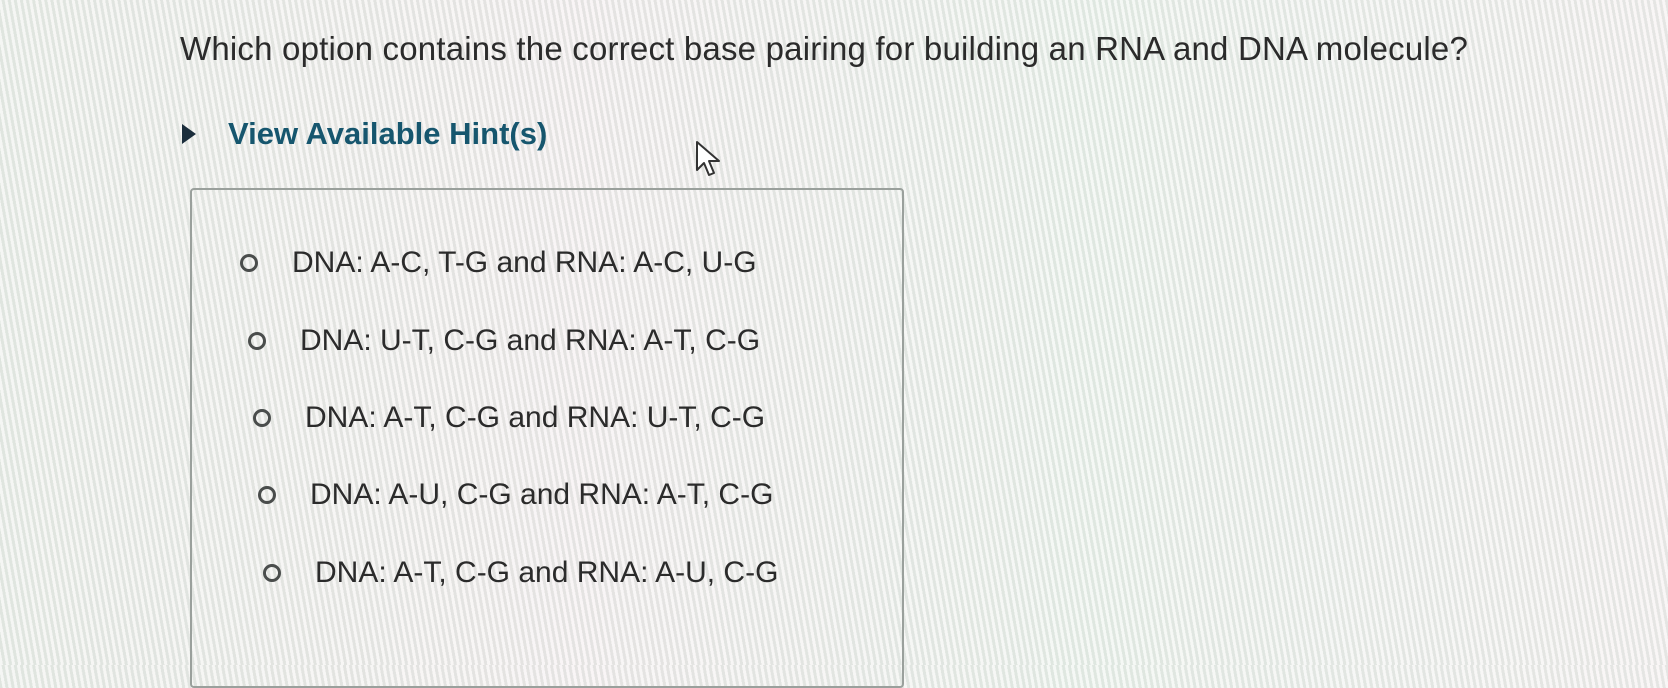 The width and height of the screenshot is (1668, 688). What do you see at coordinates (530, 340) in the screenshot?
I see `answer-option-label: DNA: U-T, C-G and RNA: A-T, C-G` at bounding box center [530, 340].